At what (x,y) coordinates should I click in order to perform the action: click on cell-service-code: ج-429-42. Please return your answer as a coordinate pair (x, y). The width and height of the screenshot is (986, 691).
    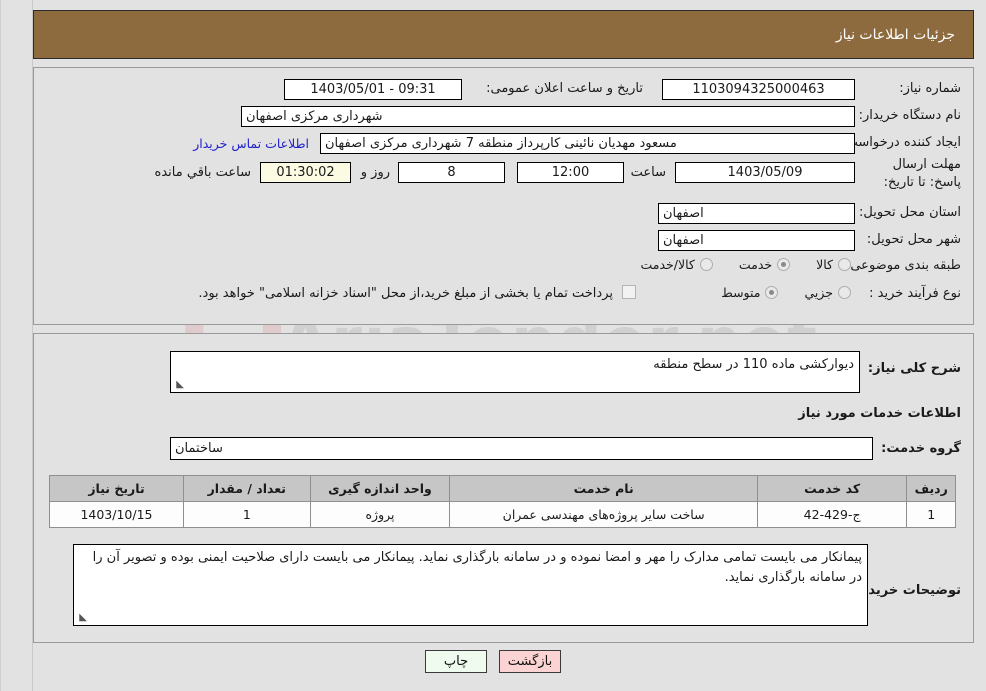
    Looking at the image, I should click on (832, 514).